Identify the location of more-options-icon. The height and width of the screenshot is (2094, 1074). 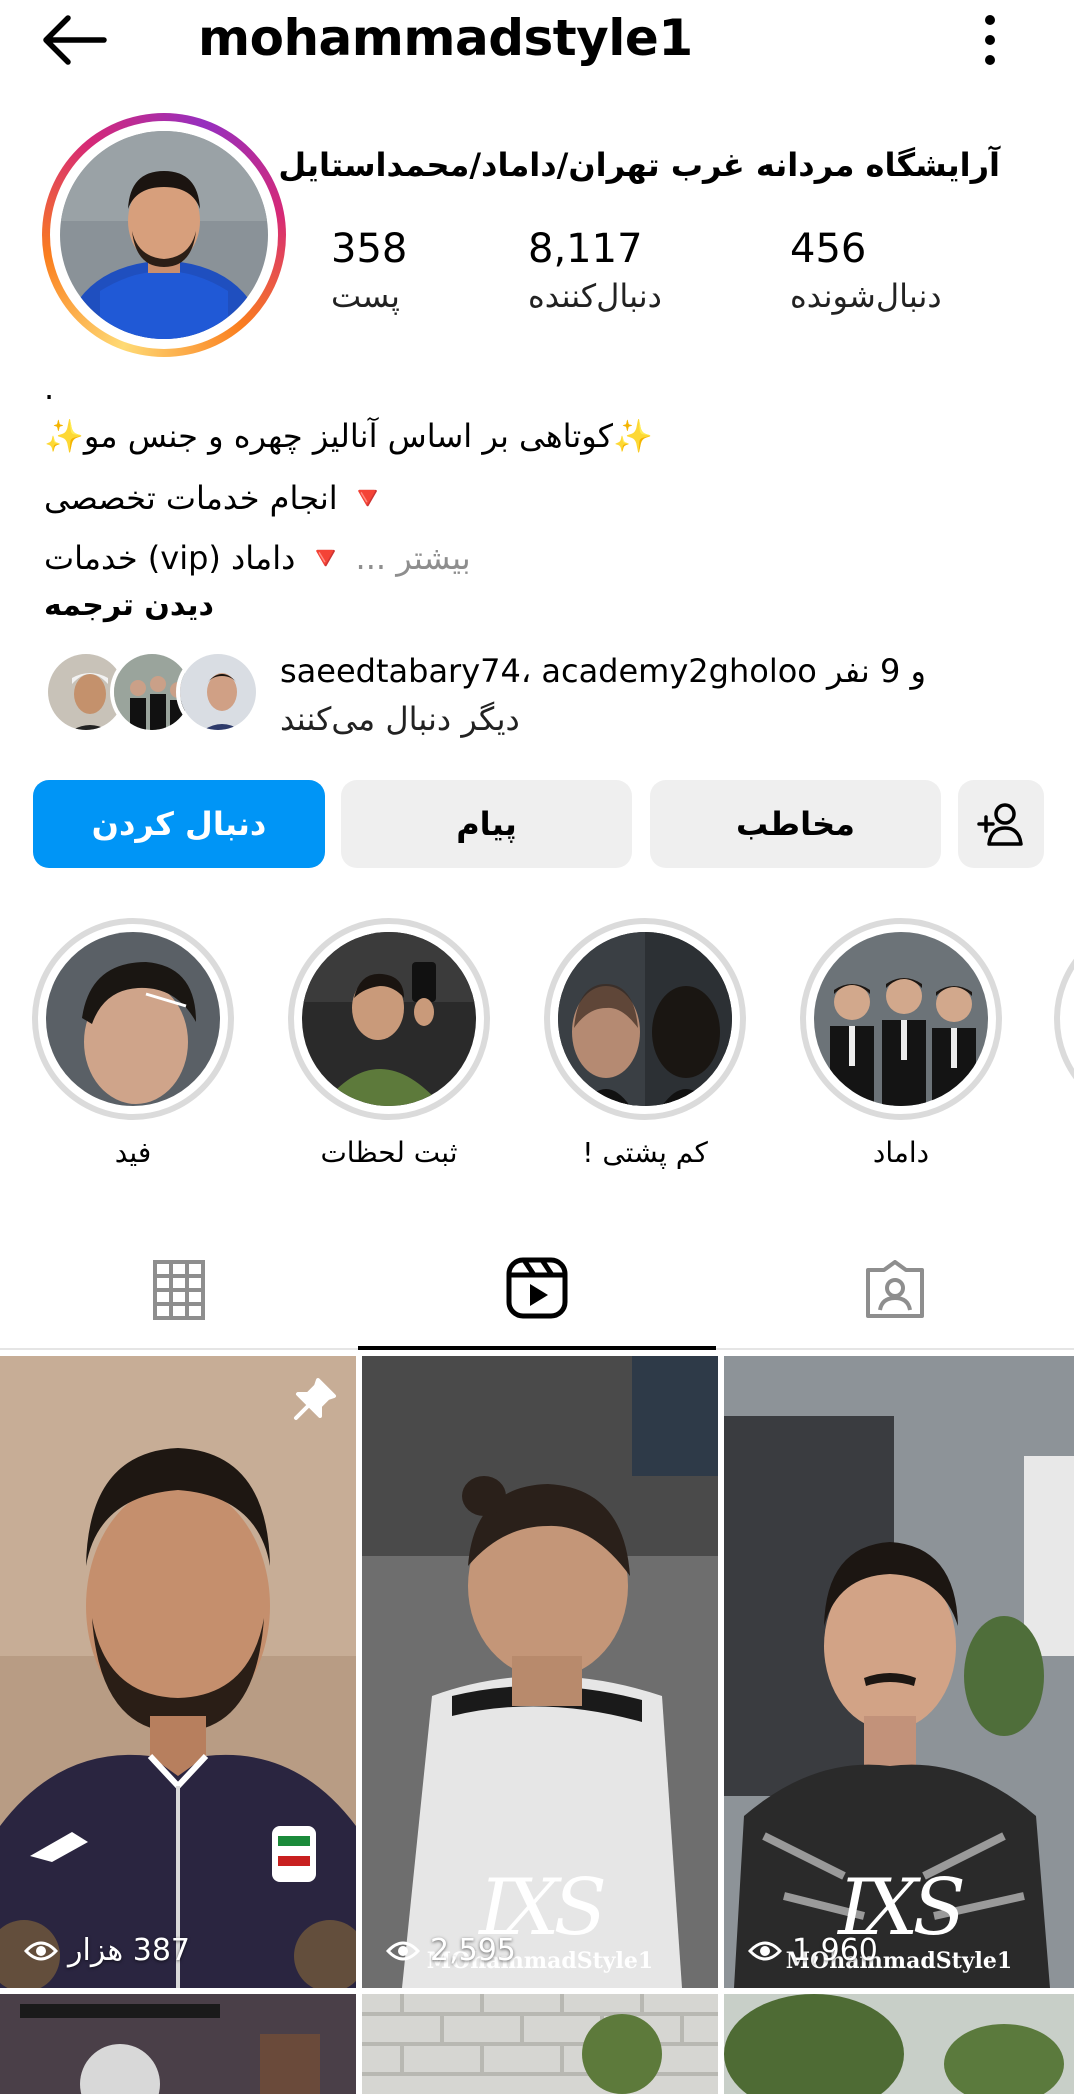
(990, 40).